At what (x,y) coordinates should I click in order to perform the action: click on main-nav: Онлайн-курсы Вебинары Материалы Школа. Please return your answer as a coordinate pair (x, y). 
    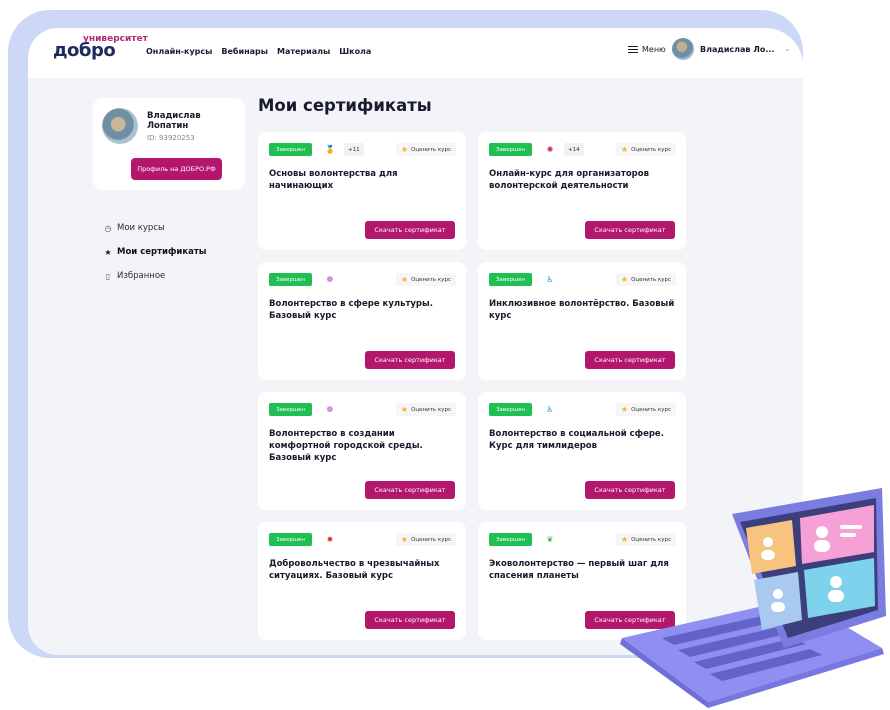
    Looking at the image, I should click on (258, 51).